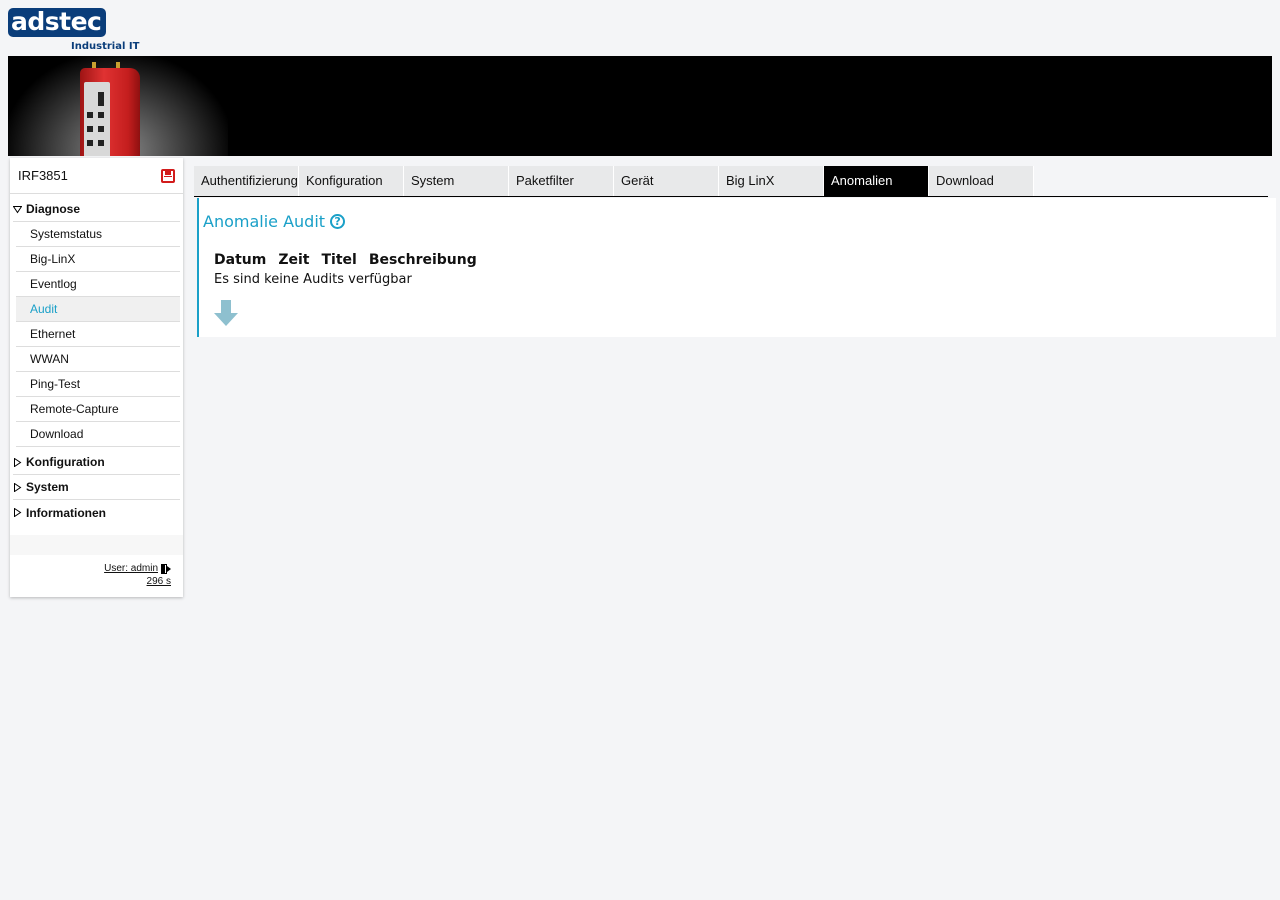  I want to click on sidebar-item-ethernet: Ethernet, so click(98, 334).